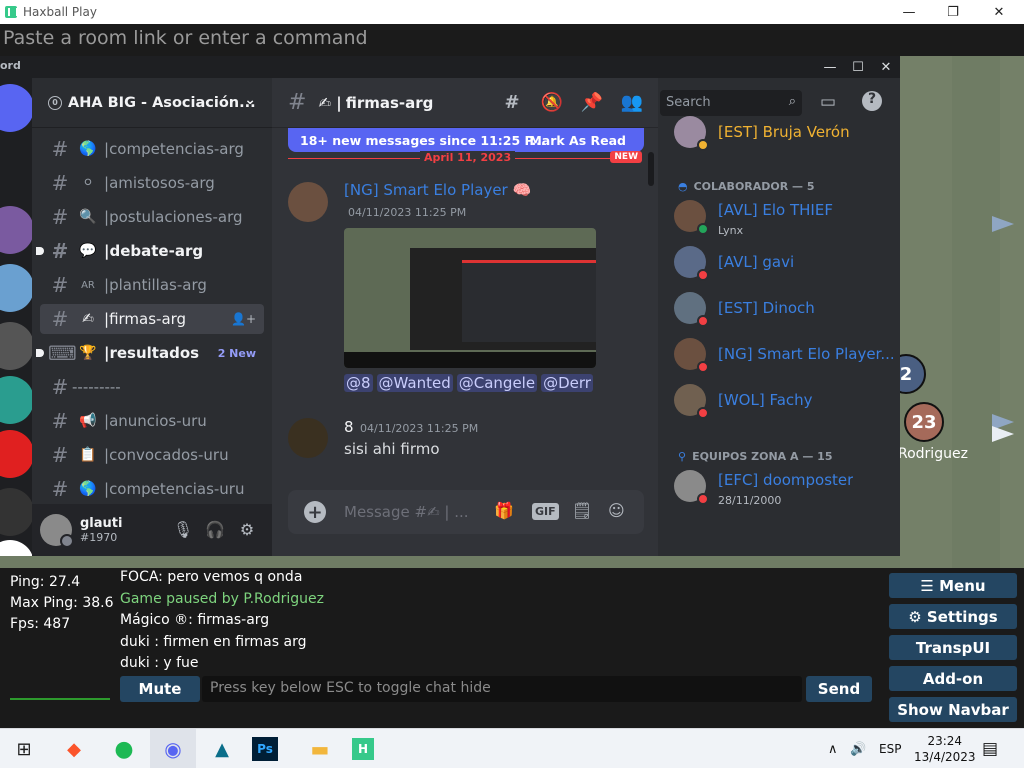 The height and width of the screenshot is (768, 1024). What do you see at coordinates (222, 749) in the screenshot?
I see `app-icon: ▲` at bounding box center [222, 749].